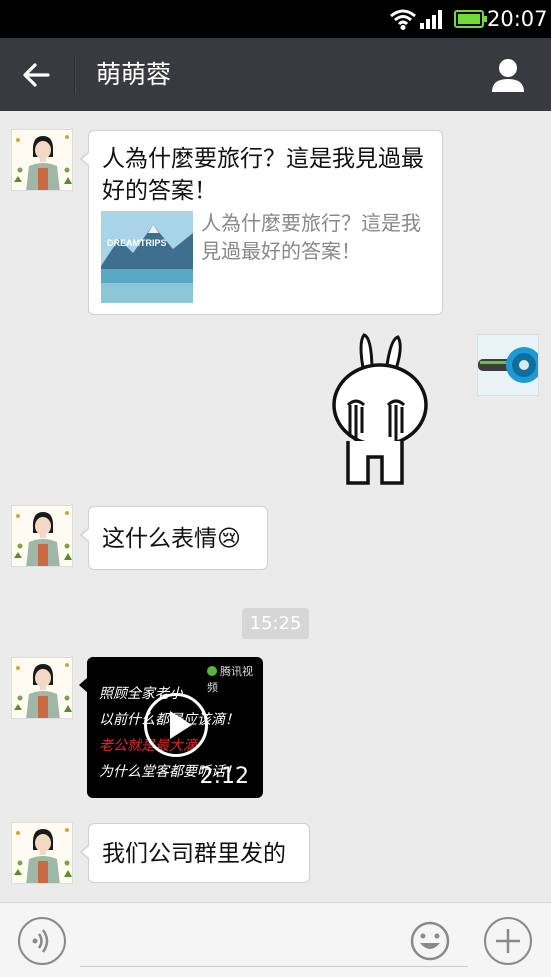  I want to click on link-card-title: 人為什麼要旅行？這是我見過最好的答案！, so click(263, 175).